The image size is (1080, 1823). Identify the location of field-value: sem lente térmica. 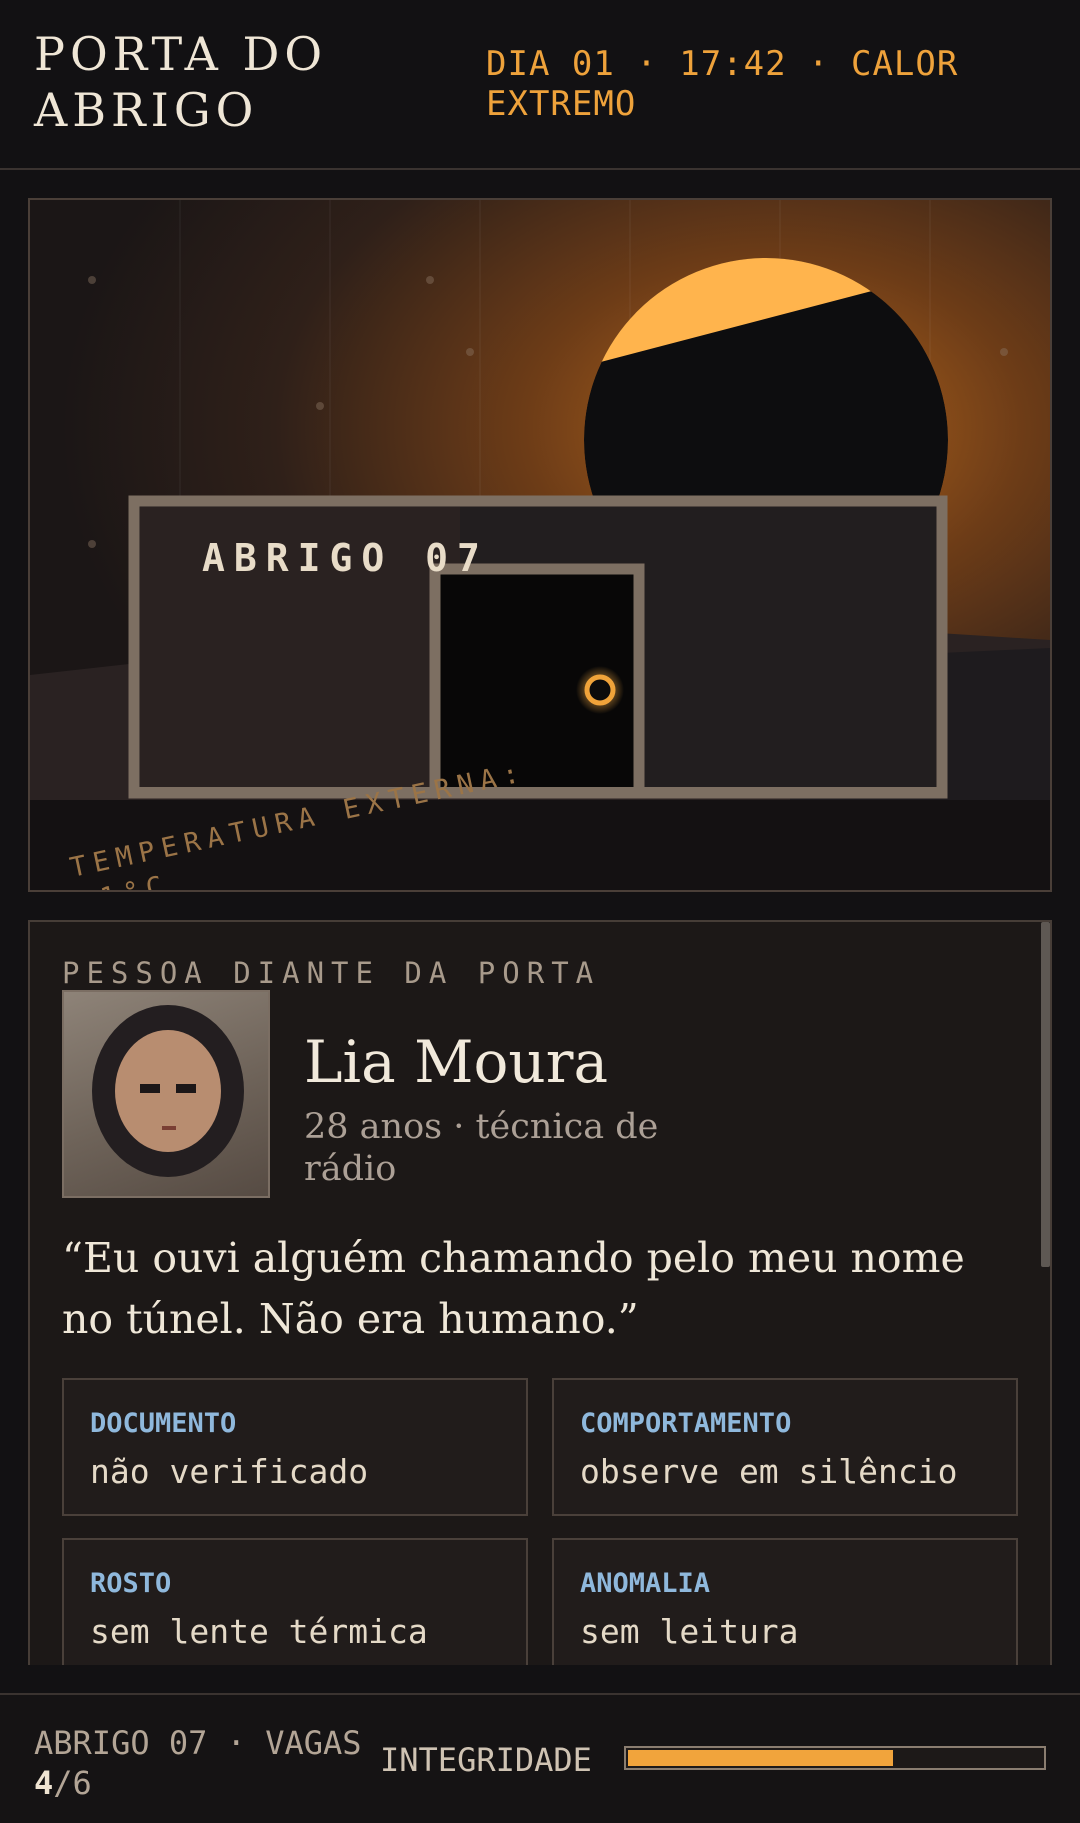
(259, 1631).